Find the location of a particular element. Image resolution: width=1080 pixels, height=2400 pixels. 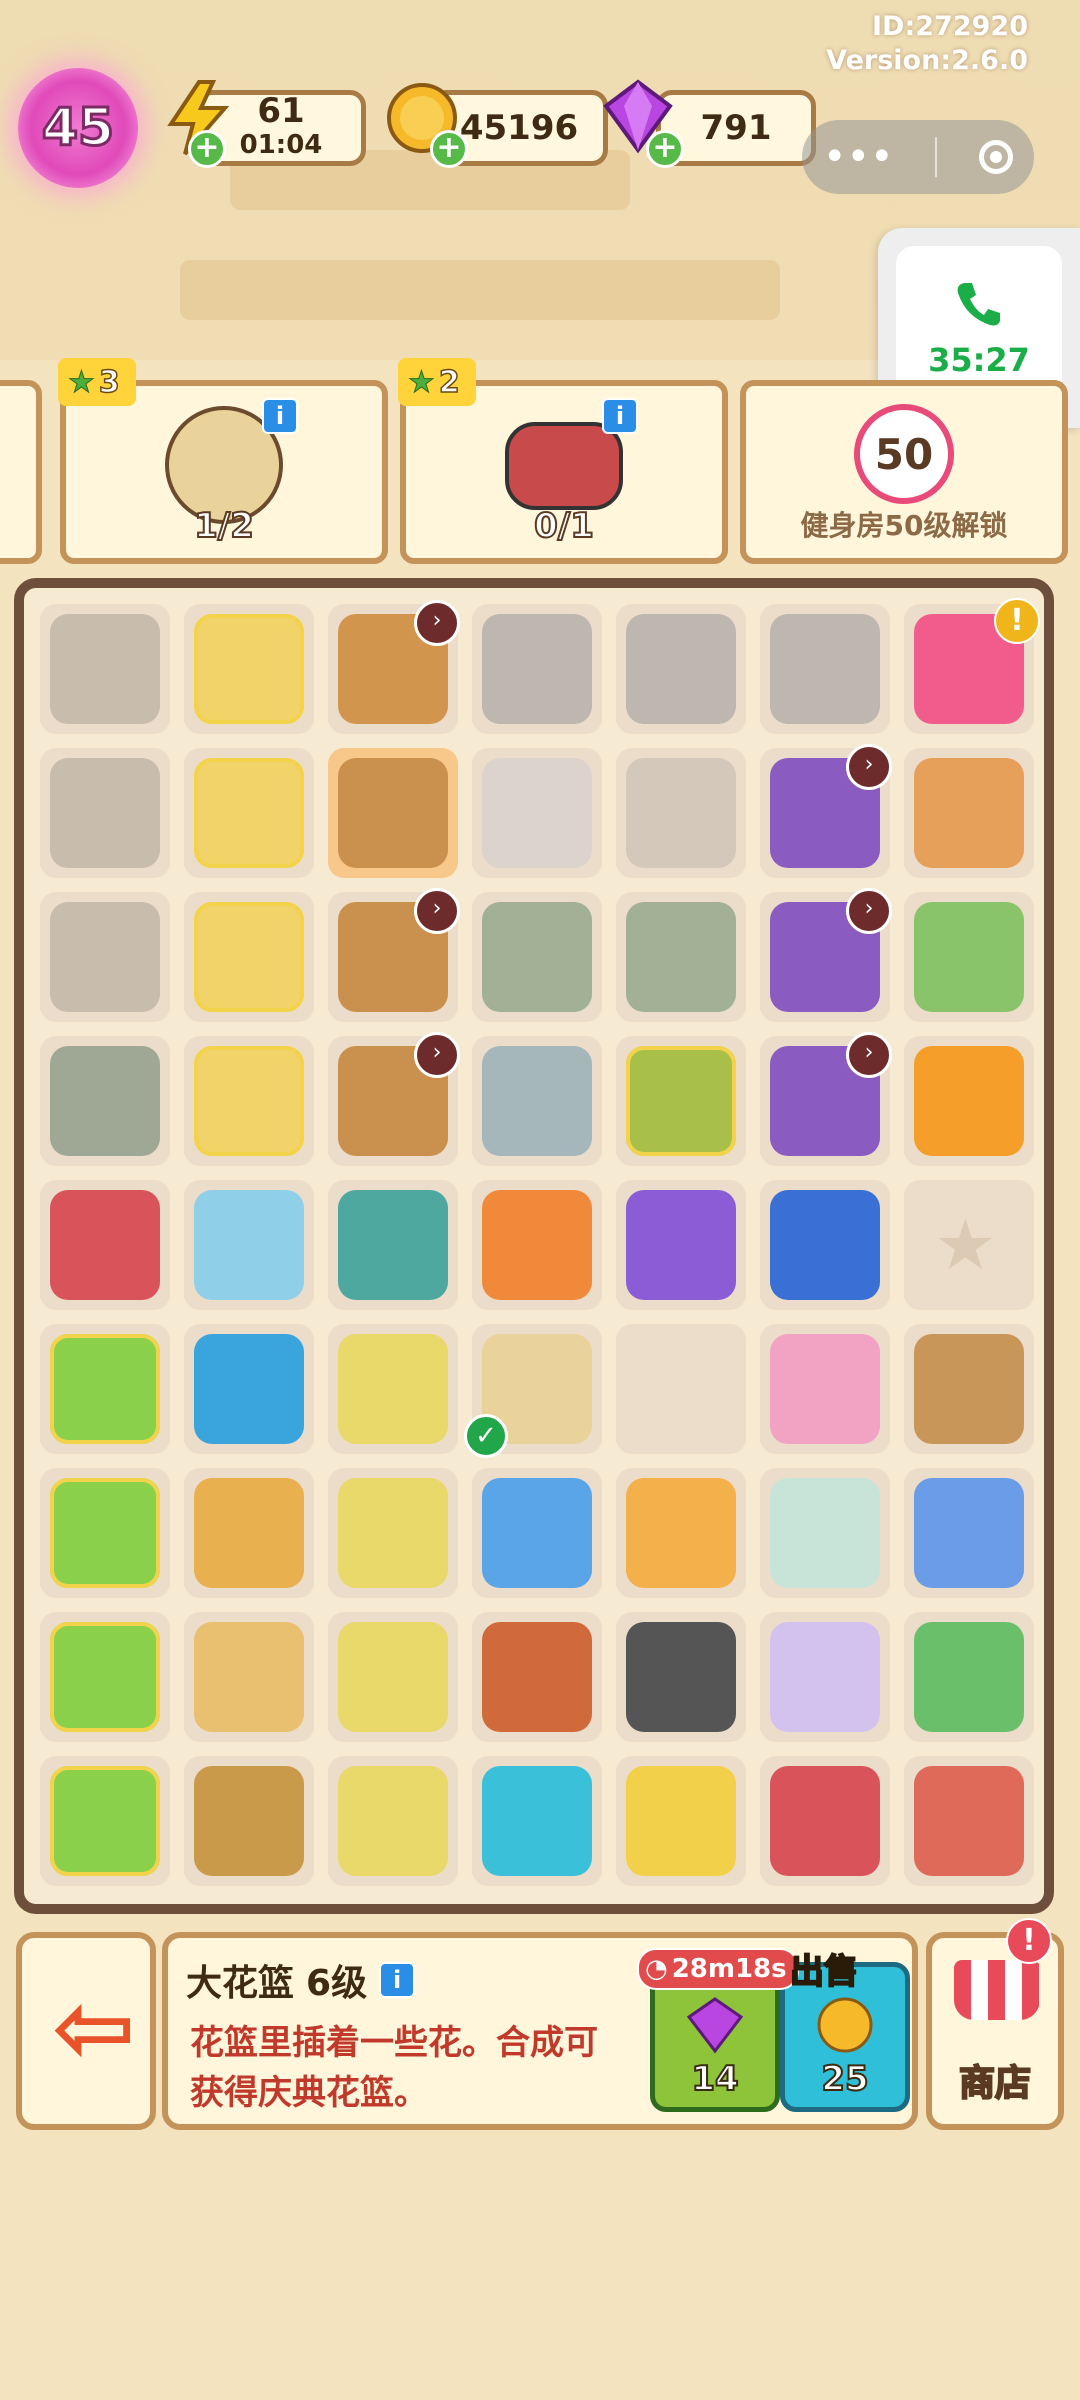

cart-icon is located at coordinates (249, 1101).